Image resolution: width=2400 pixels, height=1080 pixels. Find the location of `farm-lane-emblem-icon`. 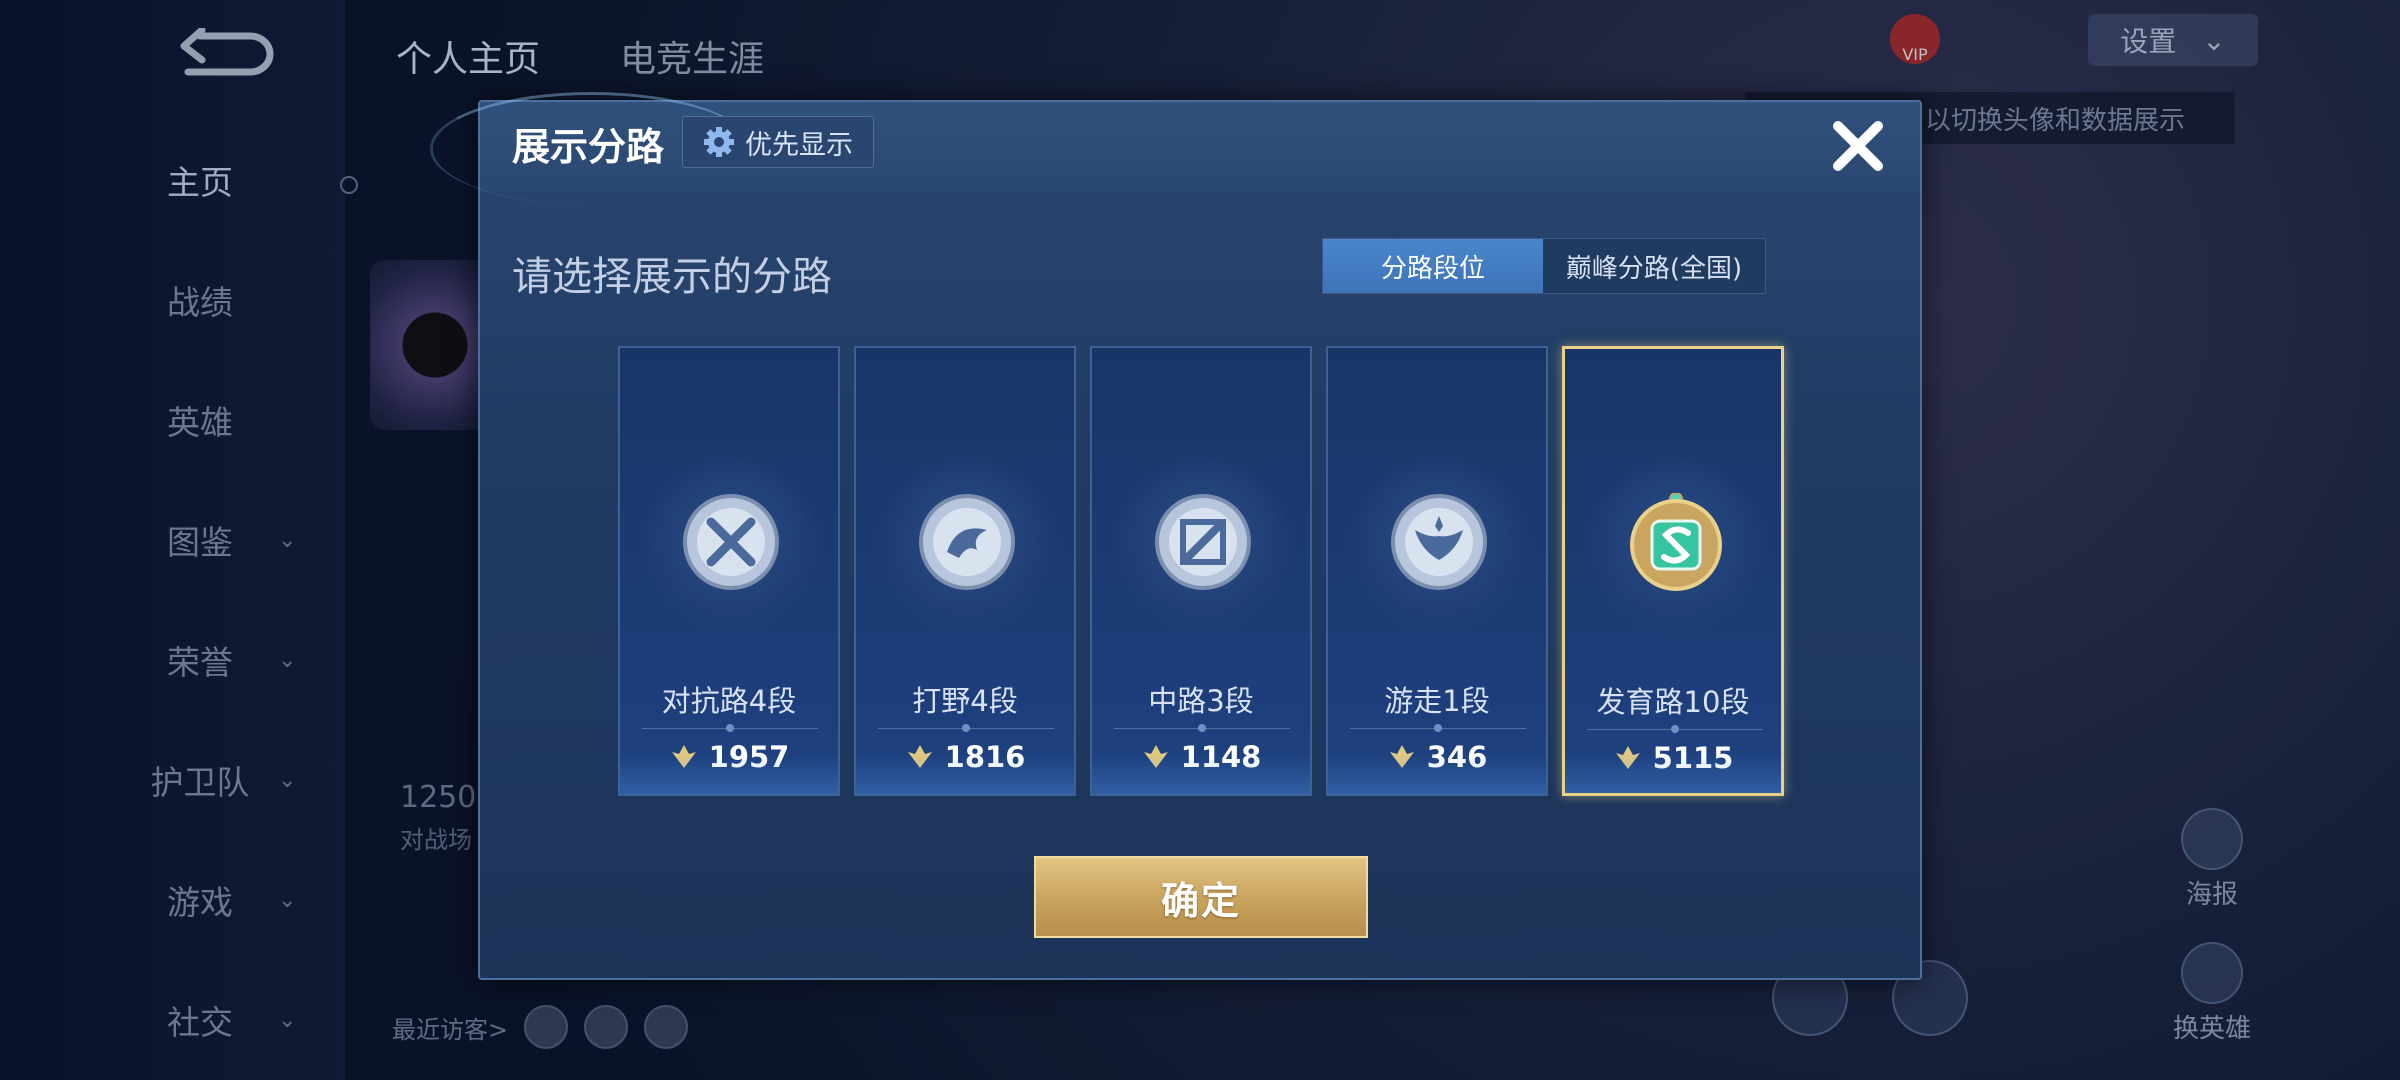

farm-lane-emblem-icon is located at coordinates (1676, 542).